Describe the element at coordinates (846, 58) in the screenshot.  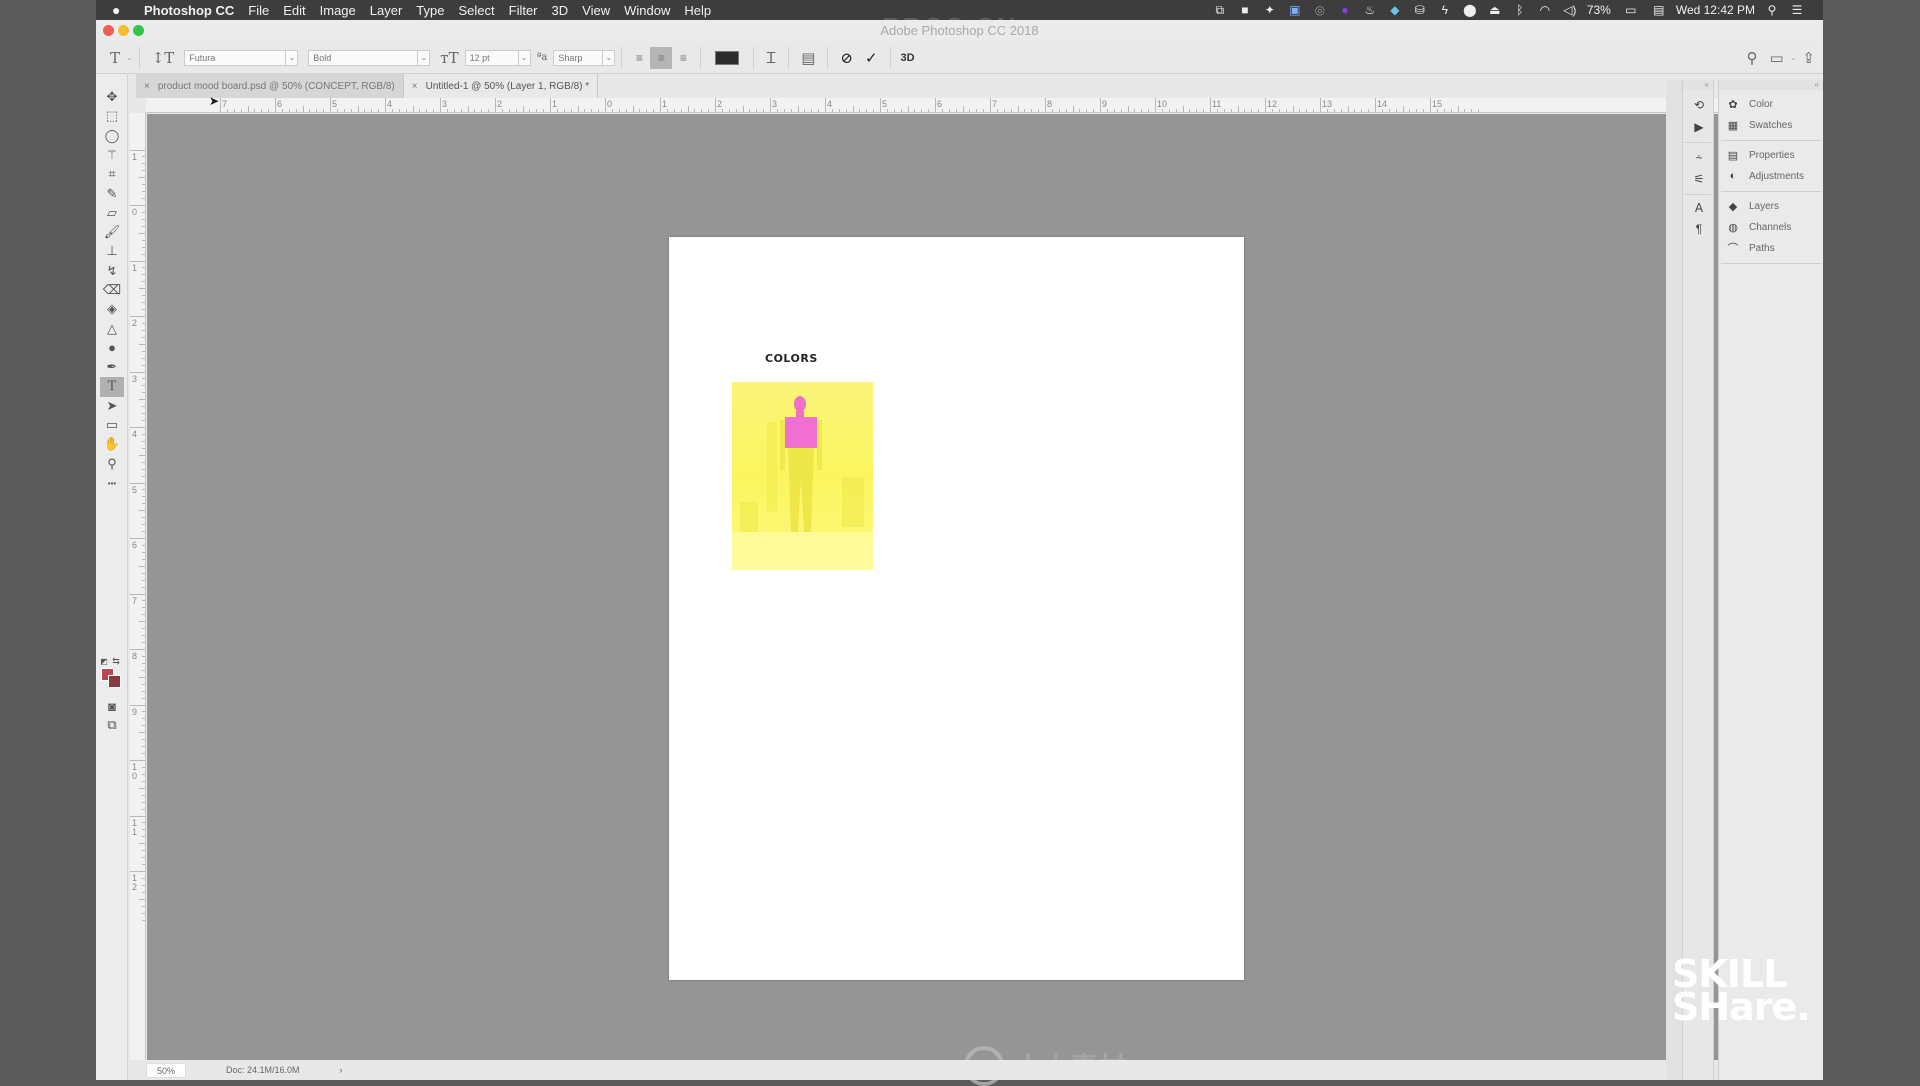
I see `cancel-edits-icon: ⊘` at that location.